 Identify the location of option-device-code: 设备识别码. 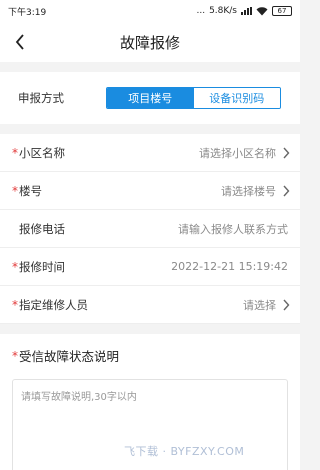
(236, 98).